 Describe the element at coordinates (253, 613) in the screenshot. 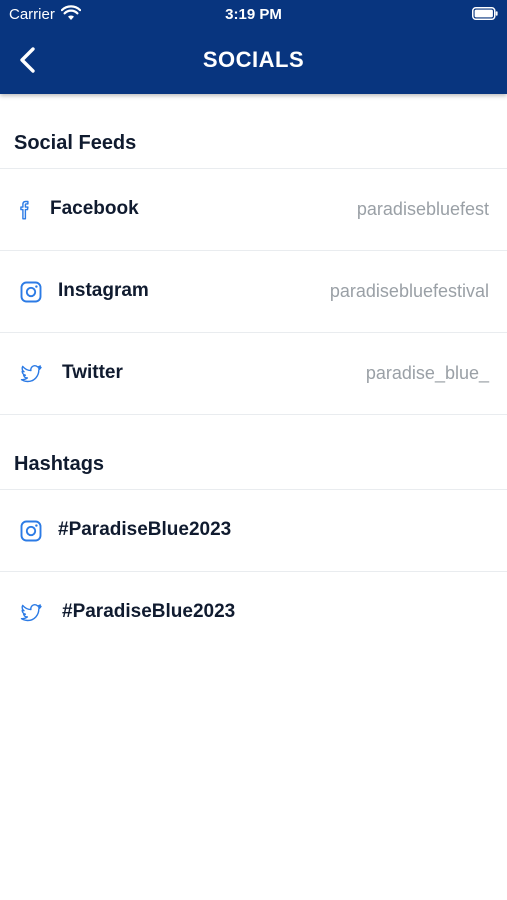

I see `hashtag-row-twitter: #ParadiseBlue2023` at that location.